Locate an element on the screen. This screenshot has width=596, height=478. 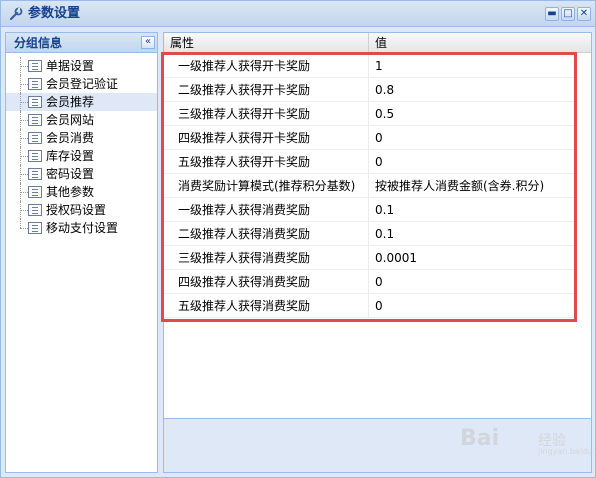
tree-item: 移动支付设置 is located at coordinates (81, 228).